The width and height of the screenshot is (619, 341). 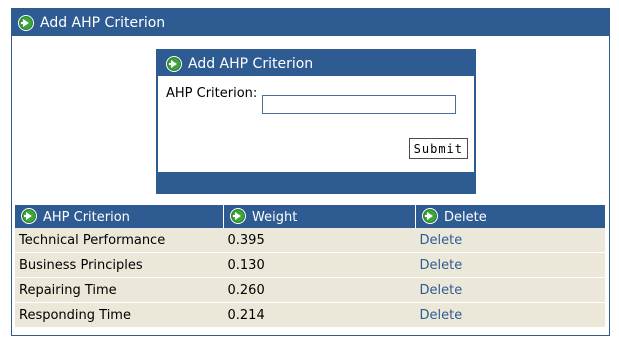 What do you see at coordinates (119, 240) in the screenshot?
I see `criterion-cell: Technical Performance` at bounding box center [119, 240].